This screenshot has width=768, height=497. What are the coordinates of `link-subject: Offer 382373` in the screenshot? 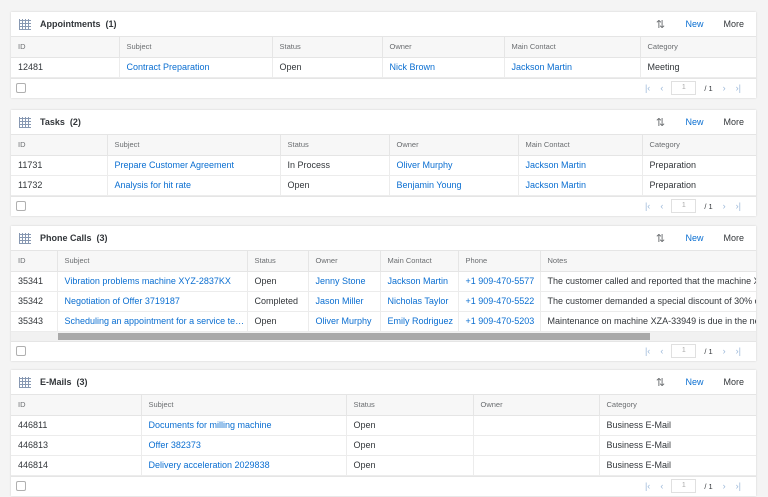 It's located at (244, 445).